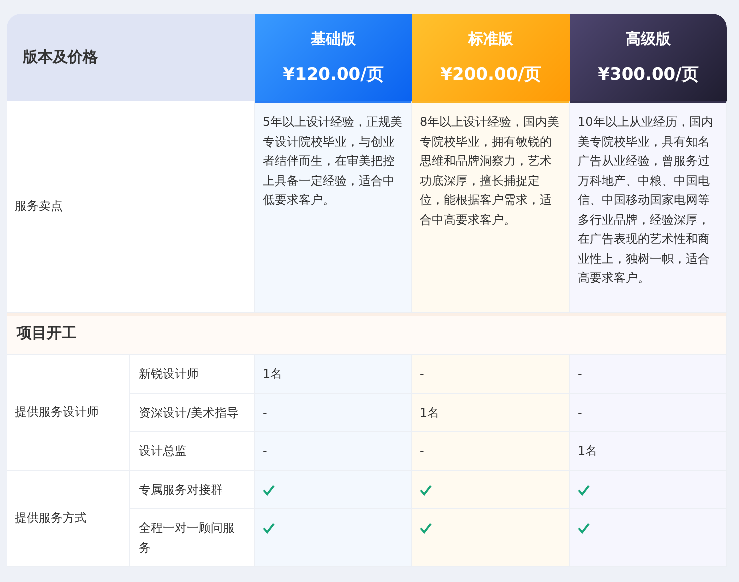  What do you see at coordinates (648, 75) in the screenshot?
I see `plan-price: ¥300.00/页` at bounding box center [648, 75].